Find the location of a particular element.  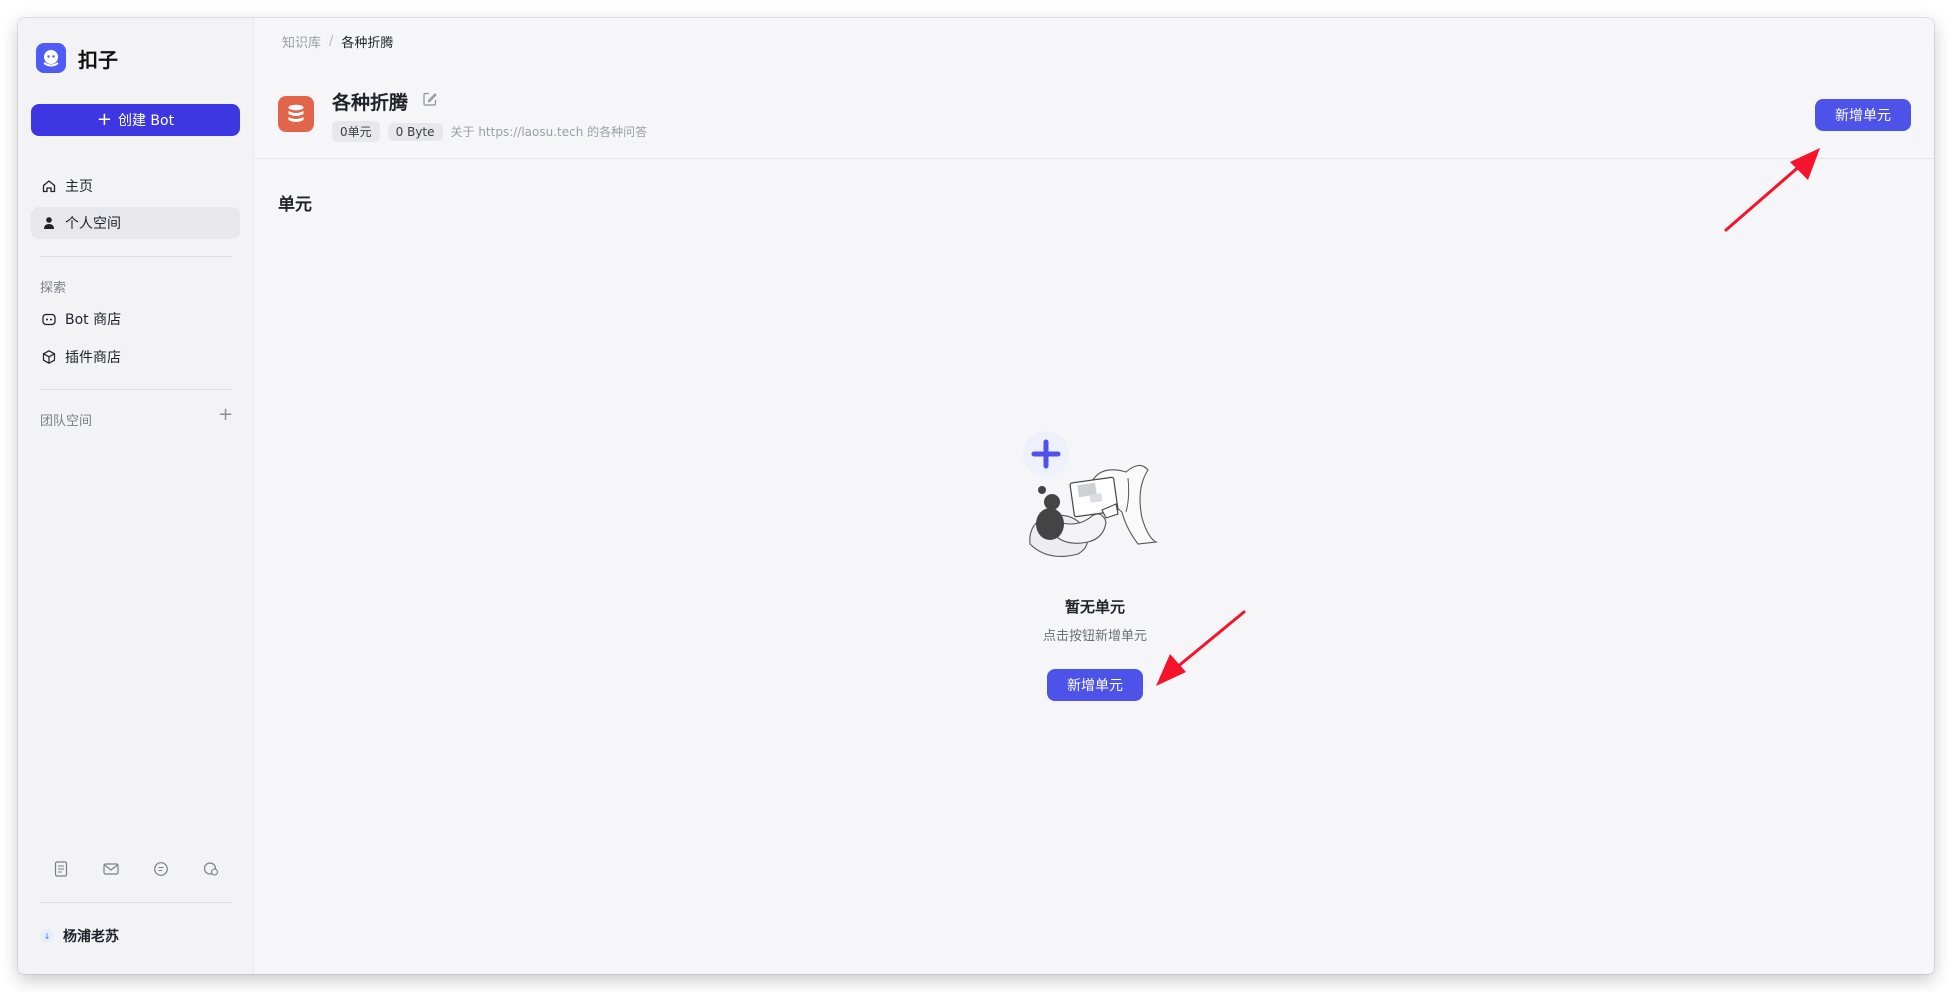

empty-state-illustration is located at coordinates (1090, 494).